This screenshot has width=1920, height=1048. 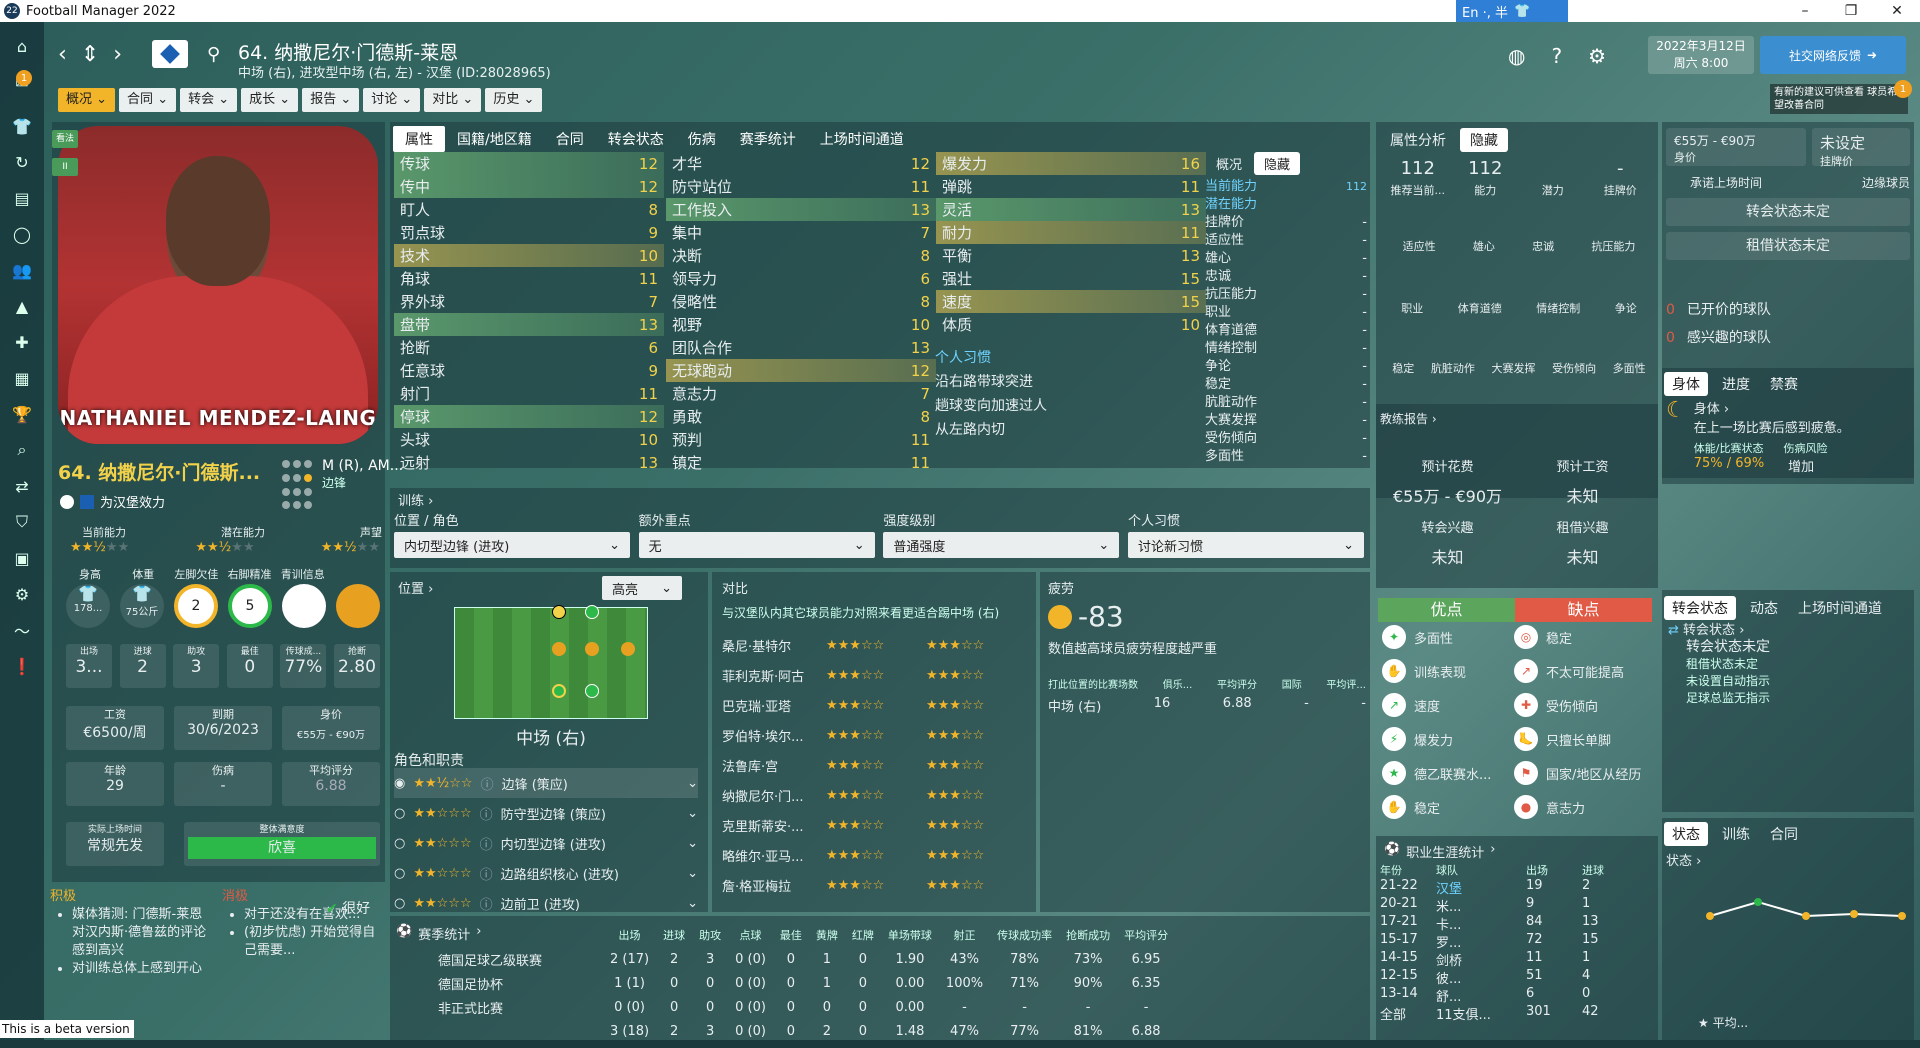 What do you see at coordinates (1700, 608) in the screenshot?
I see `tab-transfer-status: 转会状态` at bounding box center [1700, 608].